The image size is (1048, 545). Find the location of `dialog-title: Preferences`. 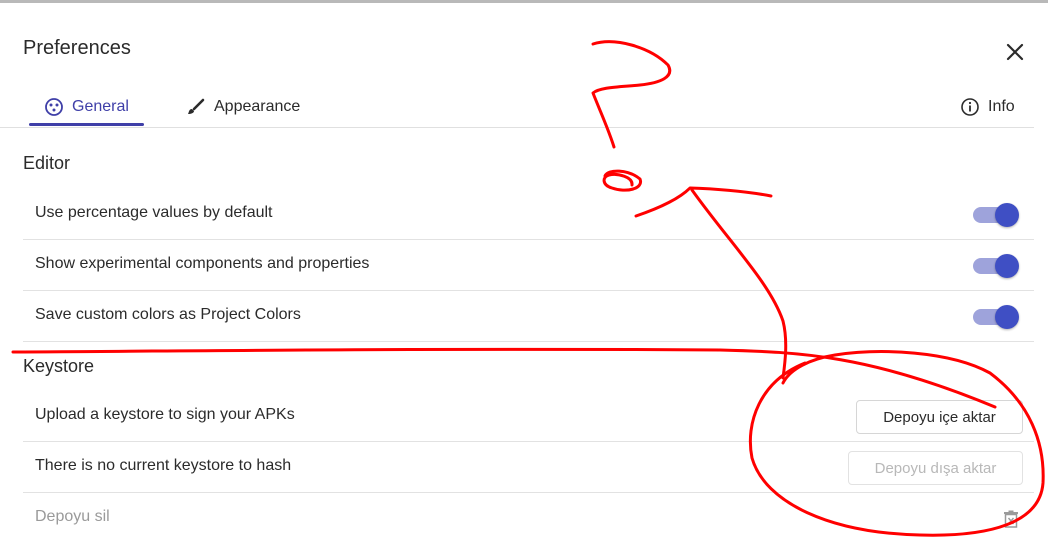

dialog-title: Preferences is located at coordinates (77, 48).